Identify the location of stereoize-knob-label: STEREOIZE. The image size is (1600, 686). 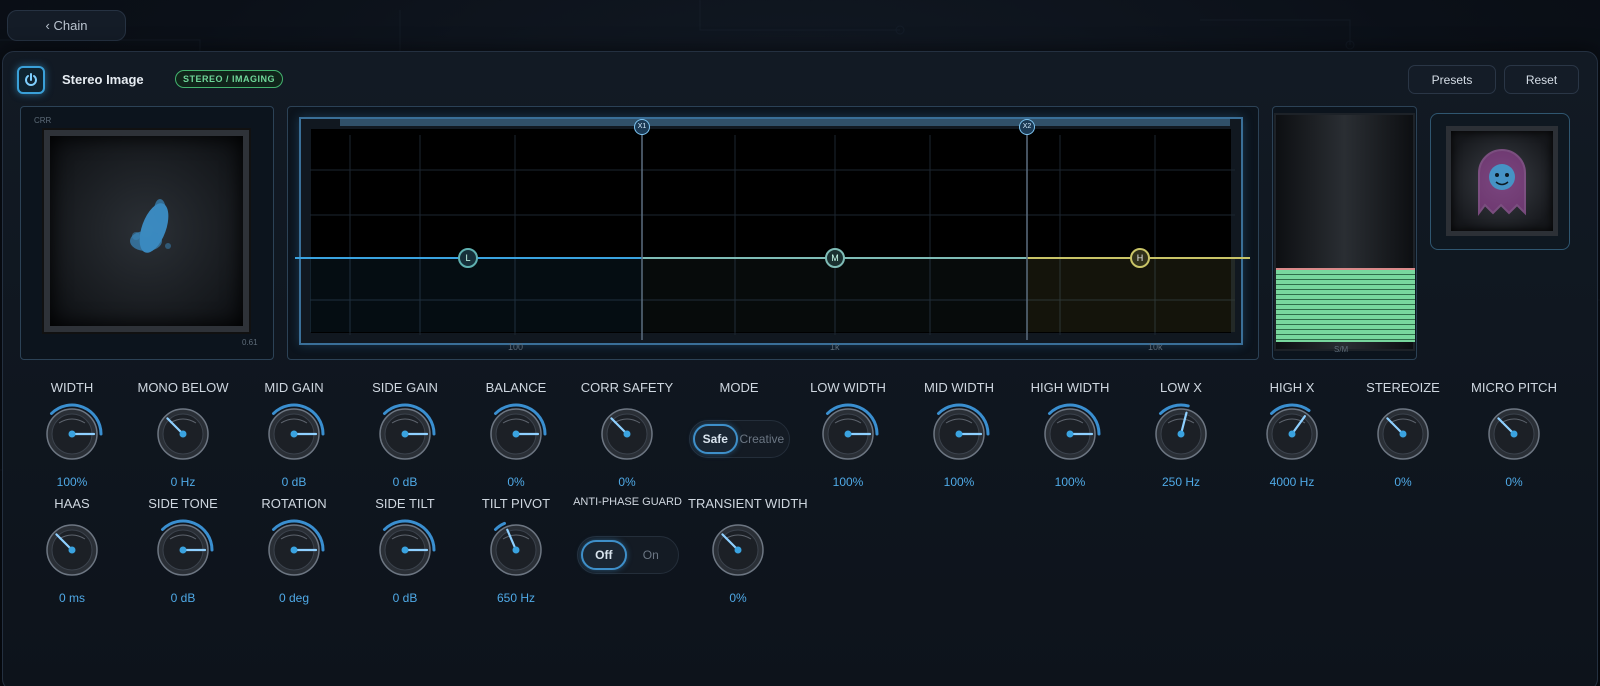
(1403, 387).